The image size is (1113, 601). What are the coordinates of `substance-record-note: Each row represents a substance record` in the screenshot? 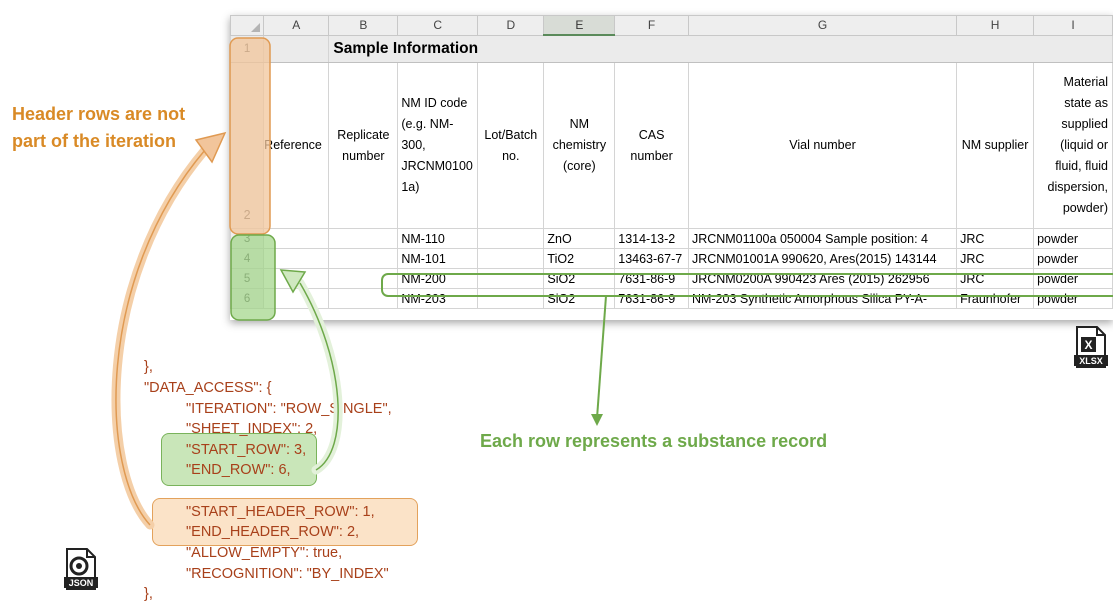 It's located at (654, 441).